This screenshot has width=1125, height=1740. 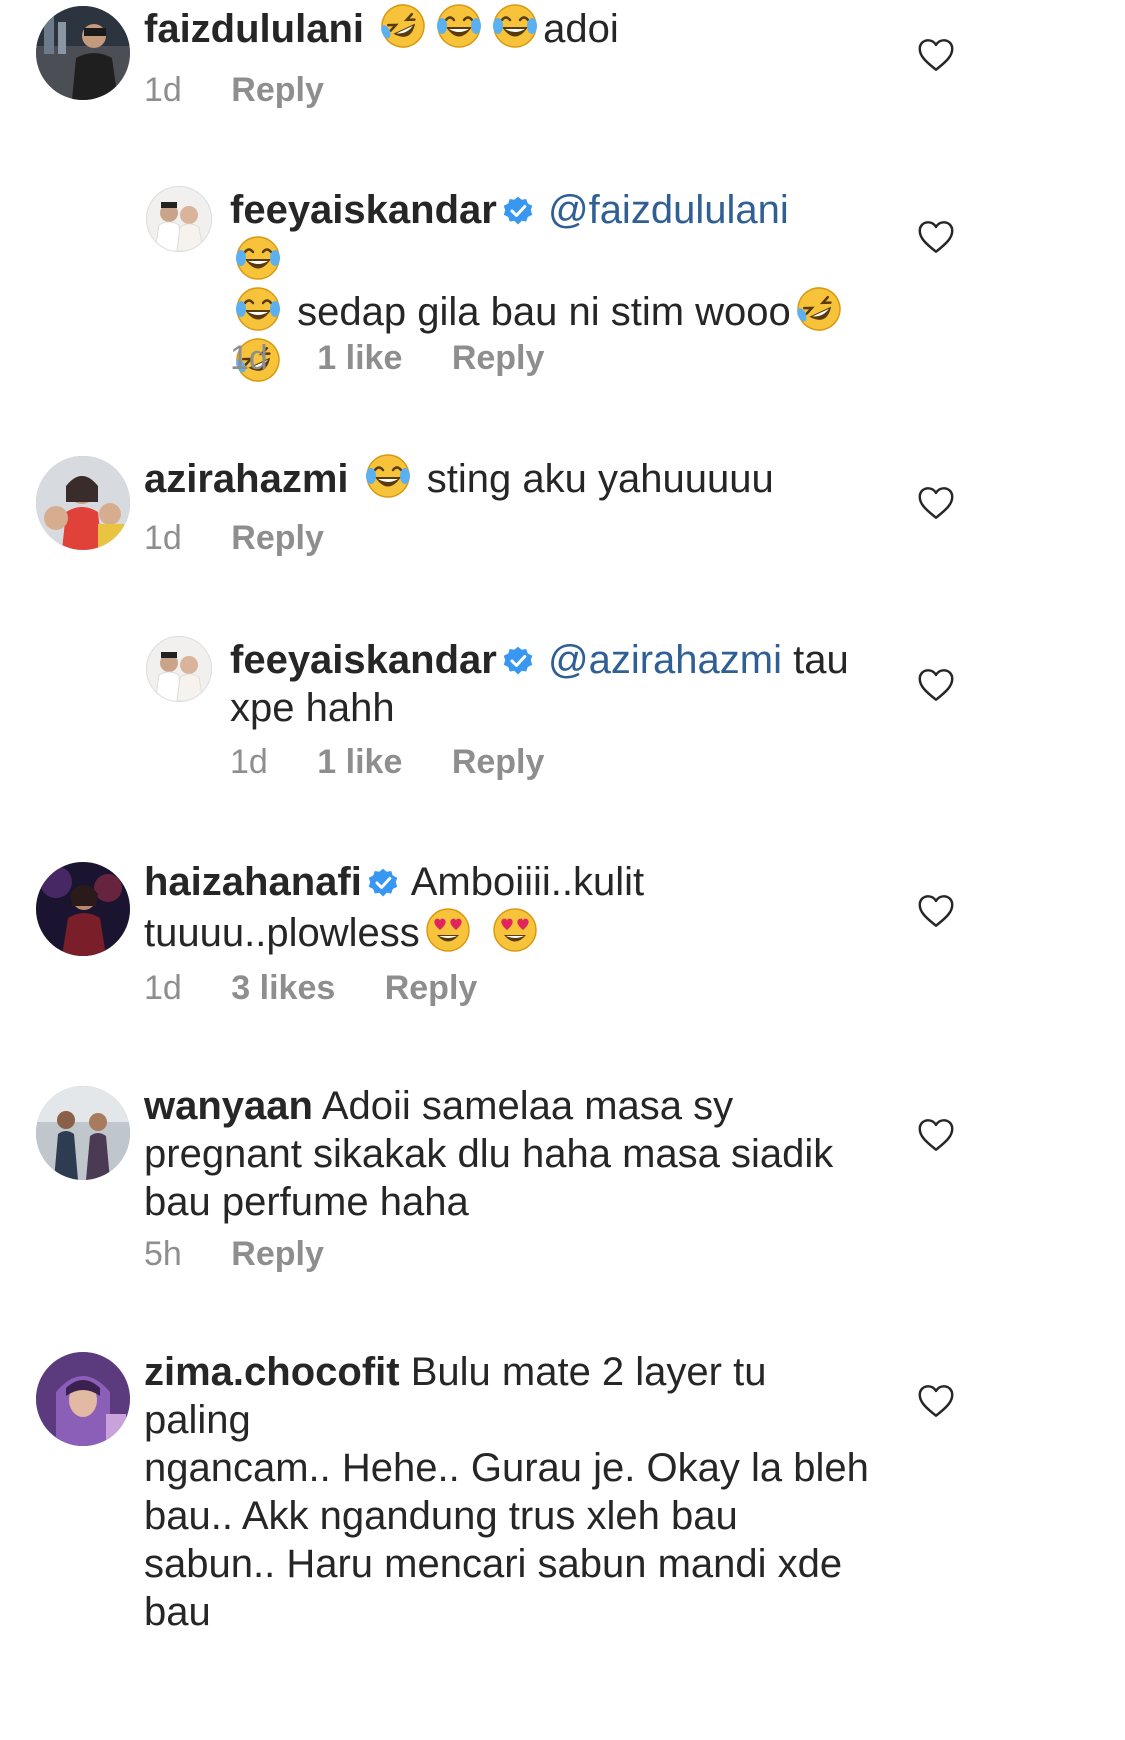 What do you see at coordinates (312, 708) in the screenshot?
I see `comment-body: xpe hahh` at bounding box center [312, 708].